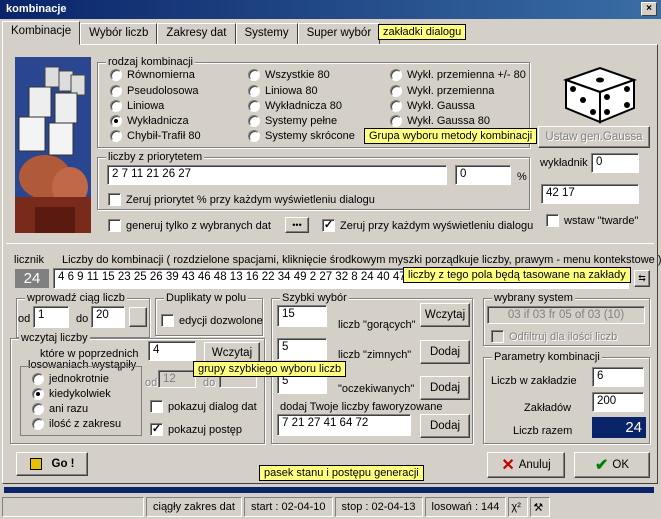 This screenshot has width=661, height=519. I want to click on radio-wszystkie-80: Wszystkie 80, so click(289, 75).